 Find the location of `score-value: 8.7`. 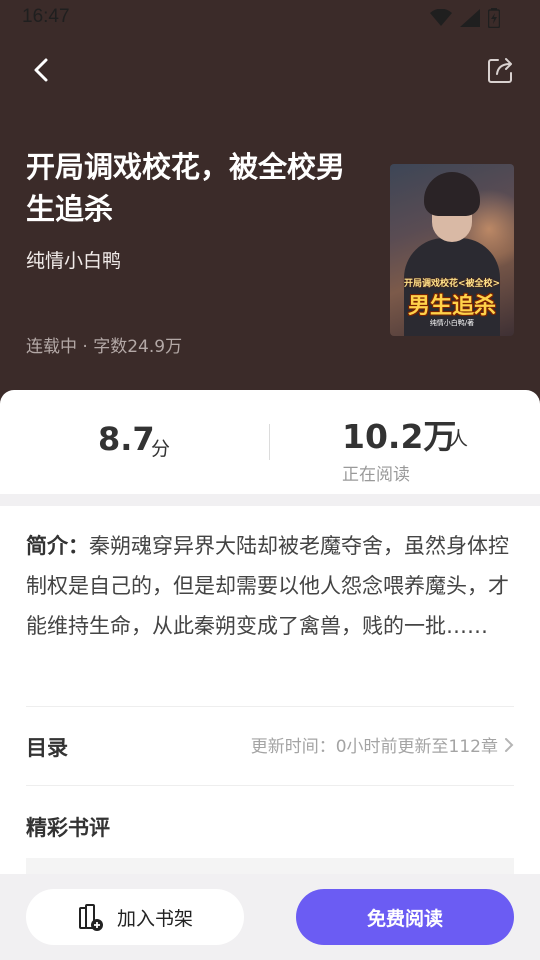

score-value: 8.7 is located at coordinates (126, 439).